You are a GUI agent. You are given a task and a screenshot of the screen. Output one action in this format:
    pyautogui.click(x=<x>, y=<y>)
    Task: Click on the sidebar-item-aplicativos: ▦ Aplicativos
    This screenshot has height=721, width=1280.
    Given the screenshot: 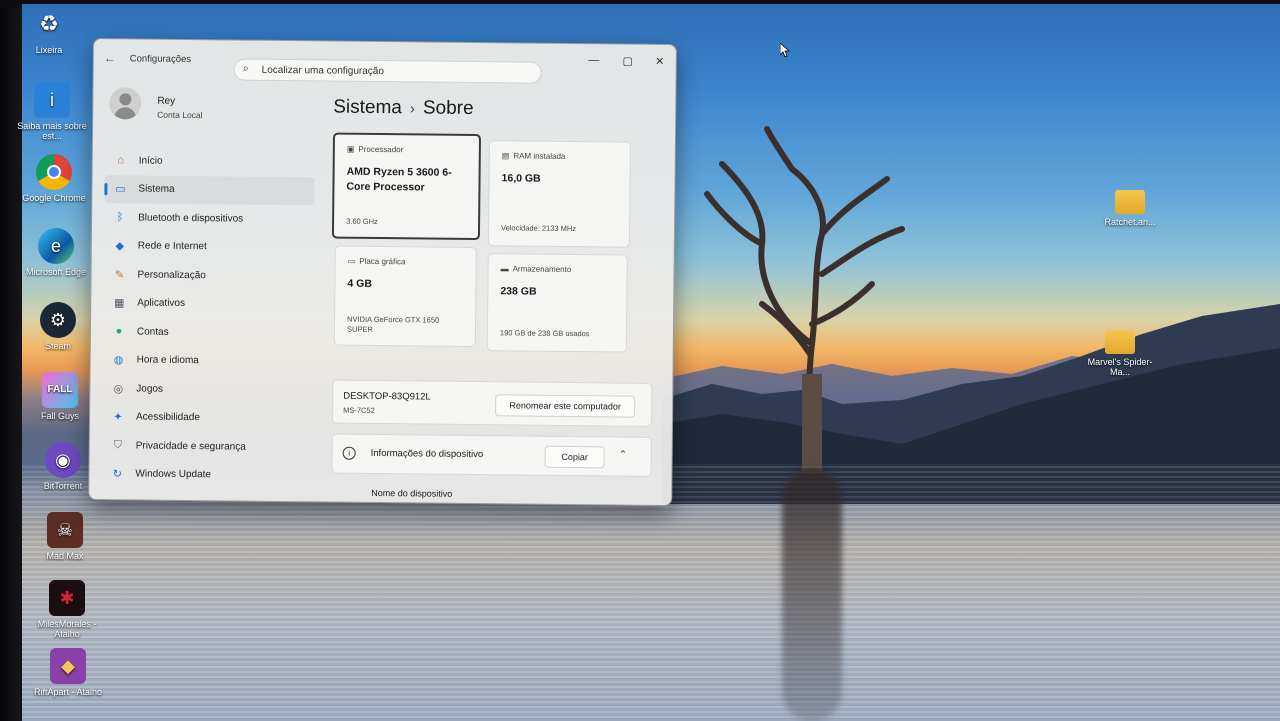 What is the action you would take?
    pyautogui.click(x=208, y=304)
    